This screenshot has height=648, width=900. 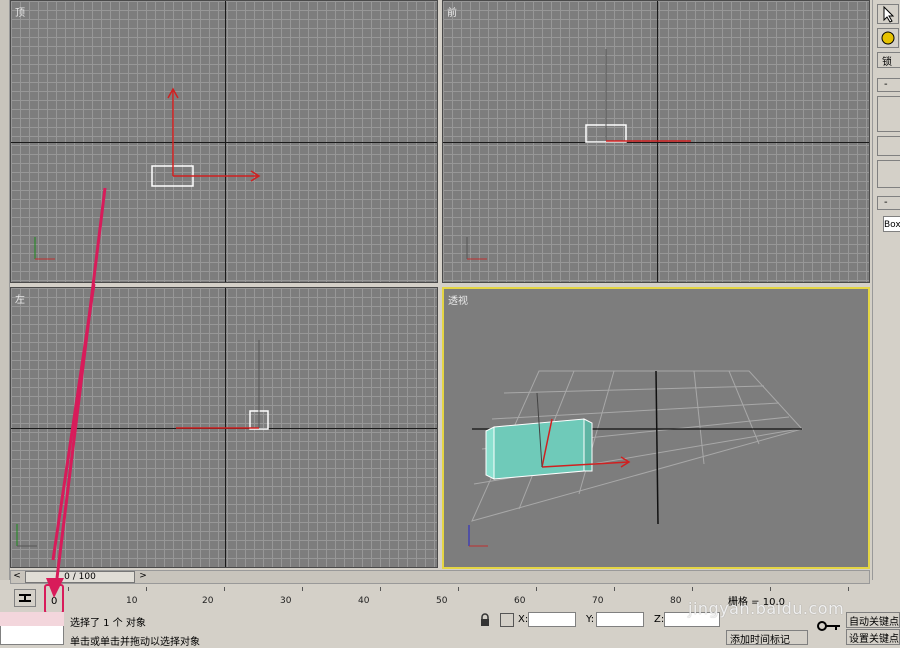 I want to click on curve-editor-icon, so click(x=25, y=598).